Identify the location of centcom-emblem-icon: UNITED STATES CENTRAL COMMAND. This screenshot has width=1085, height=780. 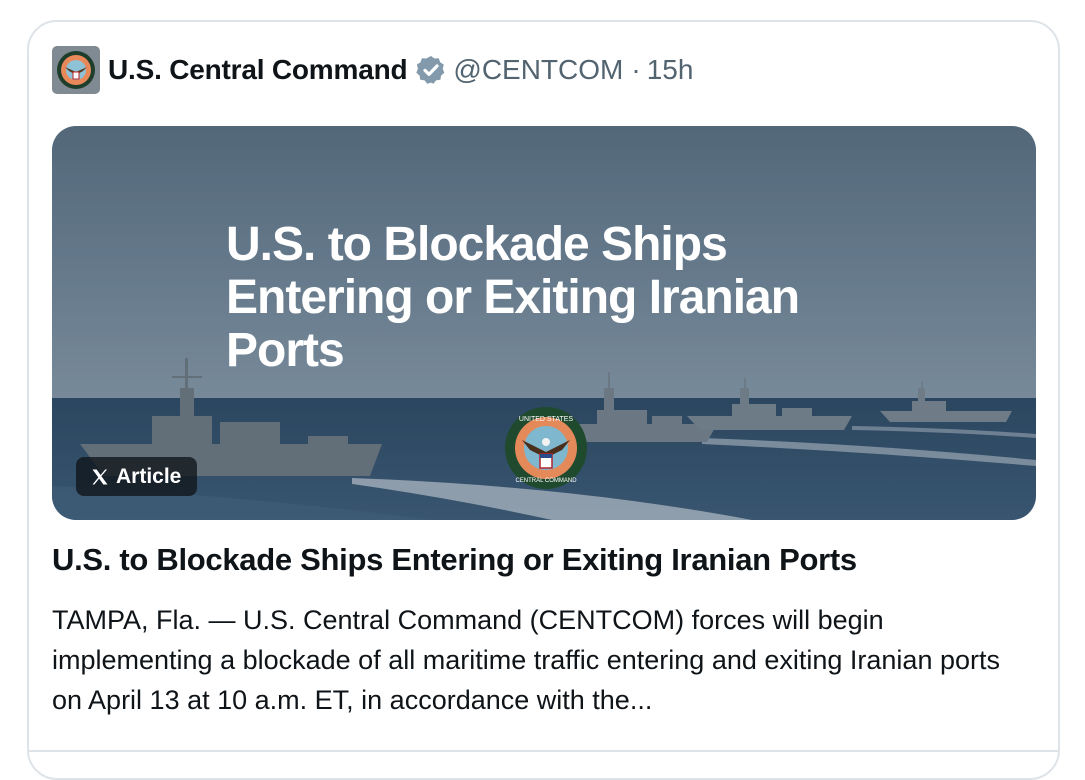
(546, 448).